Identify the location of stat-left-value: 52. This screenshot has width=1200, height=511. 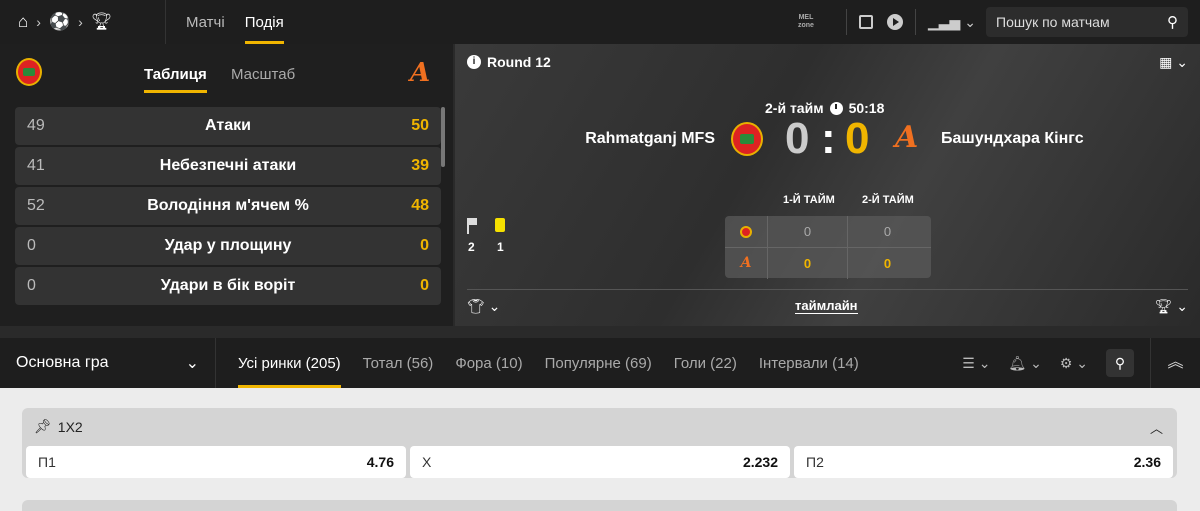
(36, 205).